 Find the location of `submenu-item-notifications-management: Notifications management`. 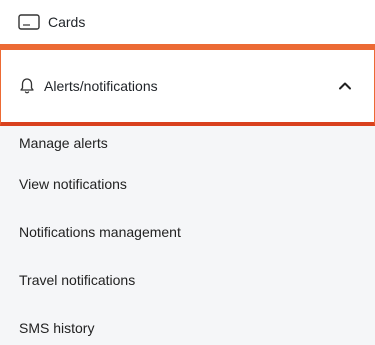

submenu-item-notifications-management: Notifications management is located at coordinates (187, 232).